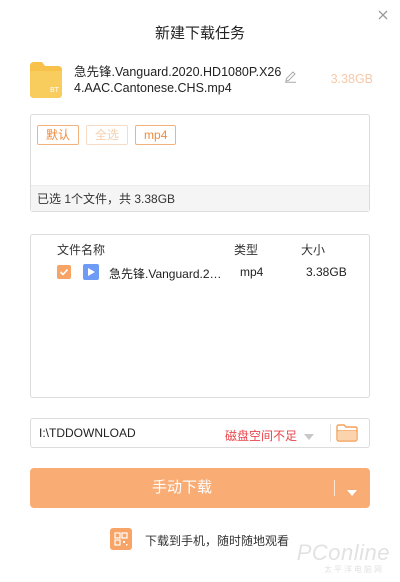 Image resolution: width=400 pixels, height=582 pixels. What do you see at coordinates (347, 433) in the screenshot?
I see `folder-icon` at bounding box center [347, 433].